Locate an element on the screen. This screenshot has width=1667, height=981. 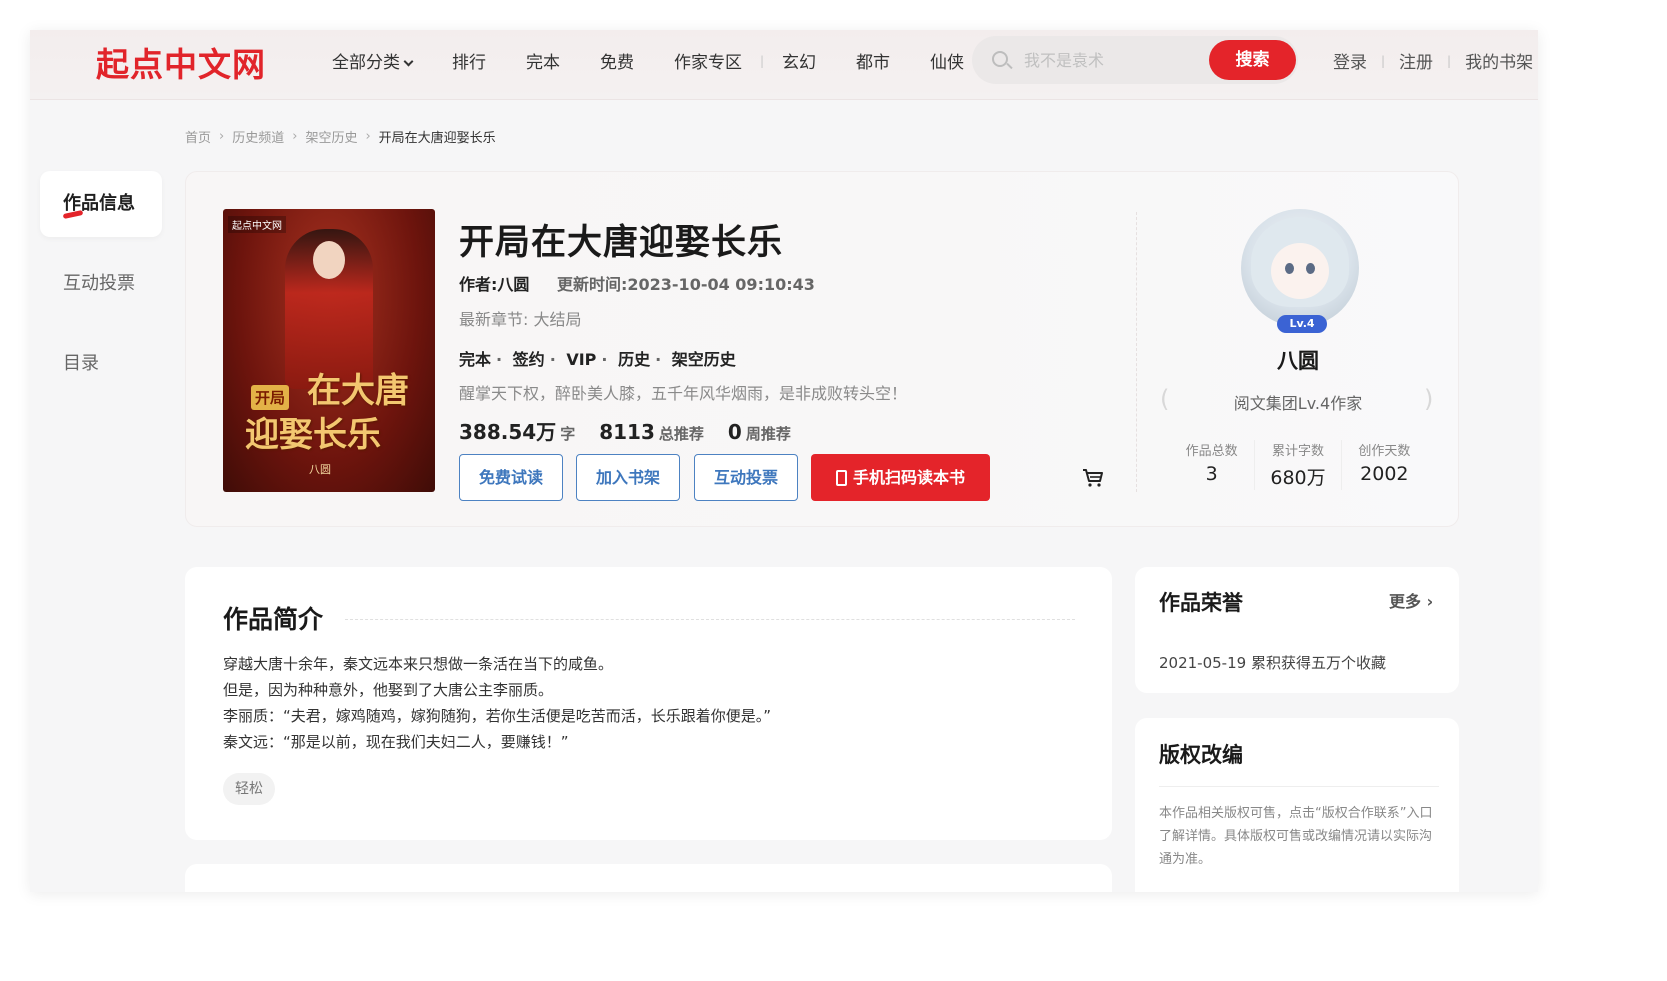
cover-logo-badge: 起点中文网 is located at coordinates (257, 224).